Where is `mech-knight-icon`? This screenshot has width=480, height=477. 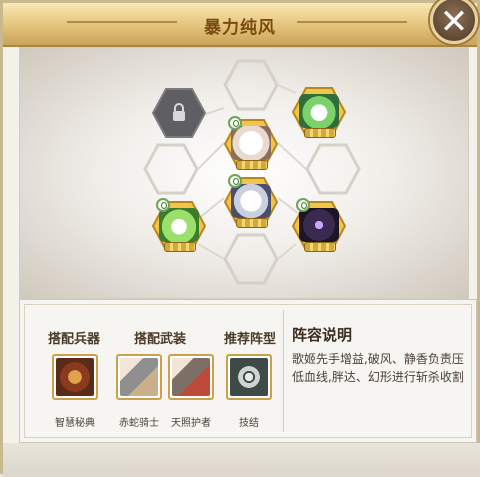
mech-knight-icon is located at coordinates (139, 377).